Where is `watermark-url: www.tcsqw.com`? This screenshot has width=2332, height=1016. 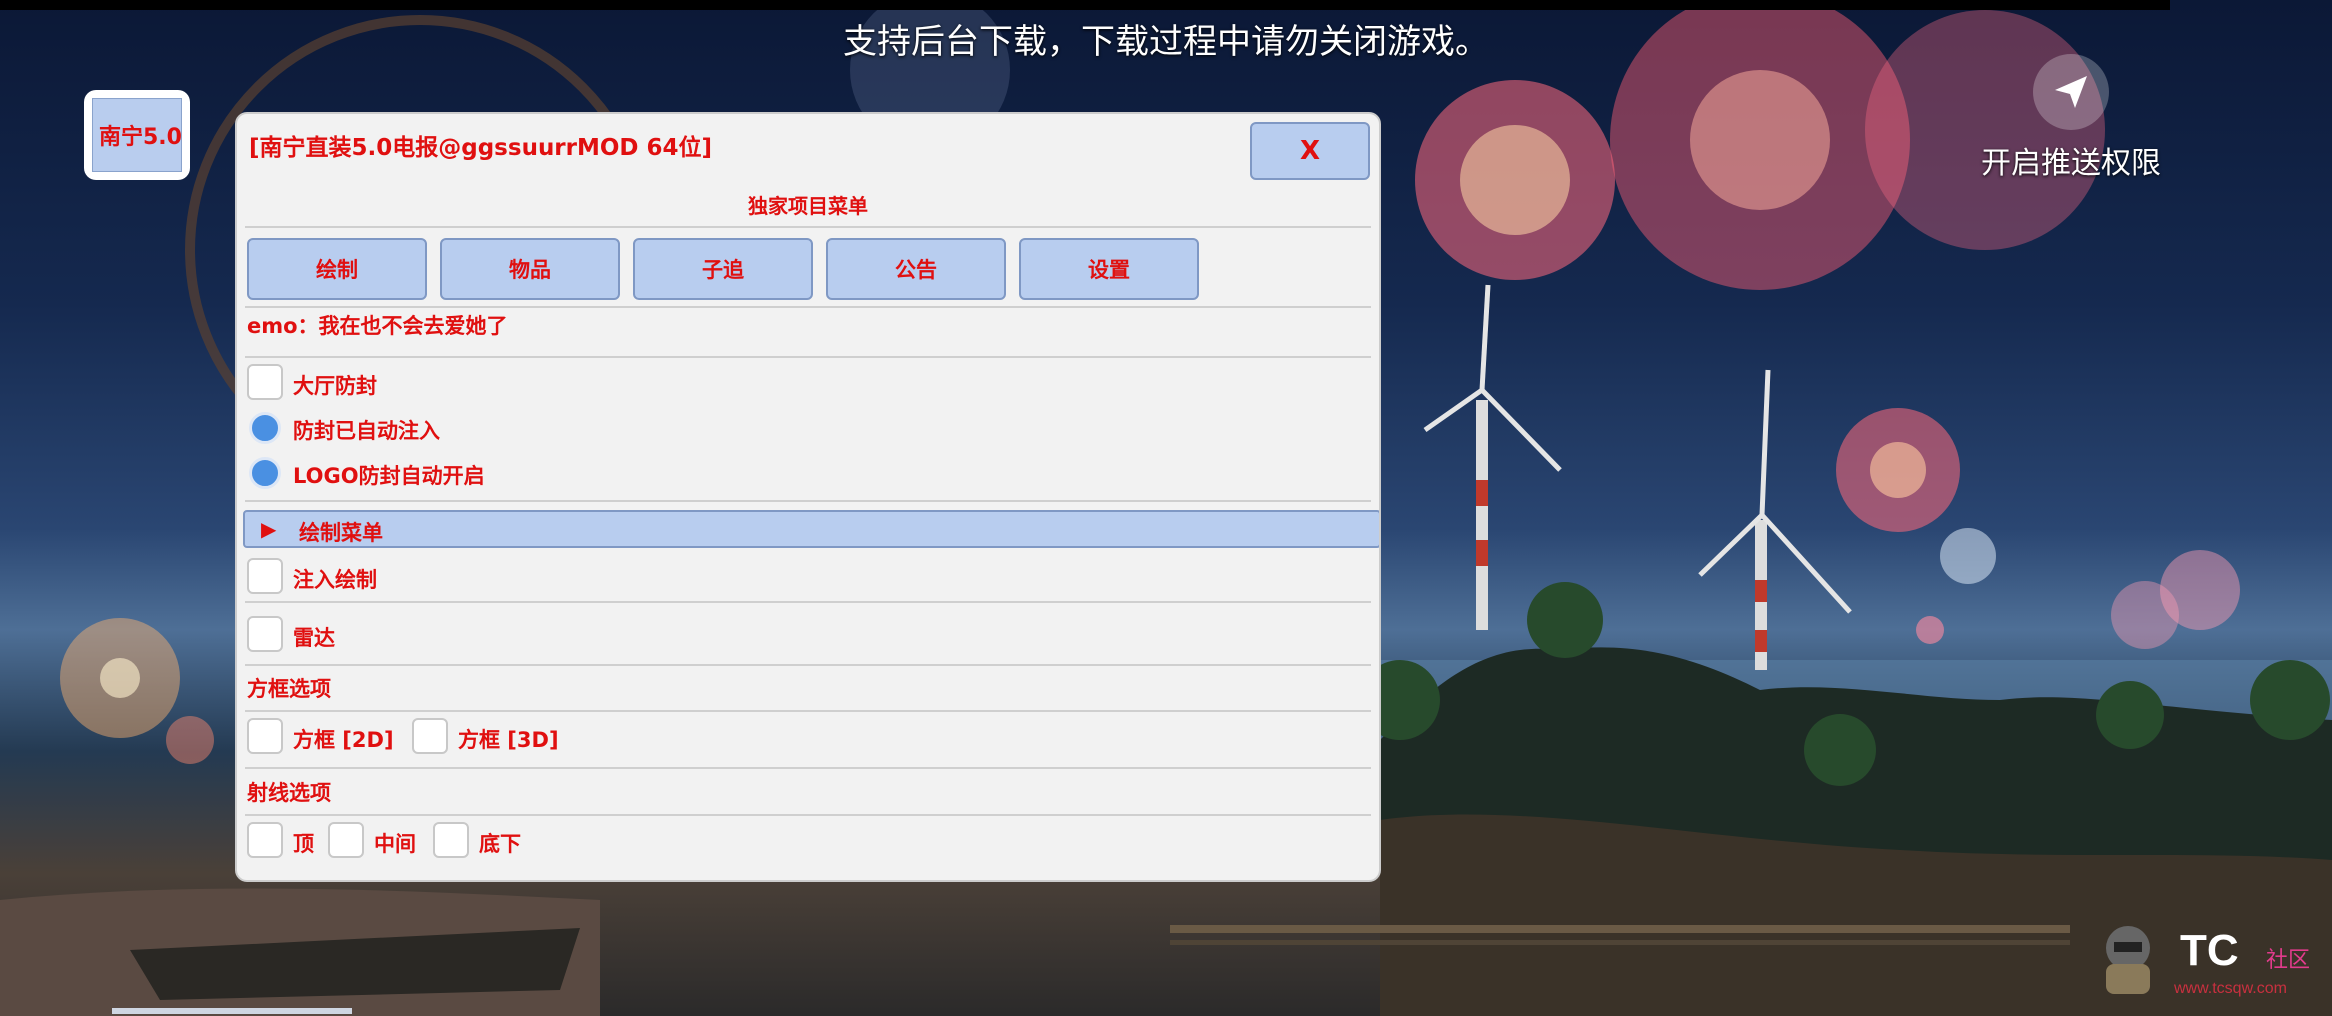 watermark-url: www.tcsqw.com is located at coordinates (2230, 988).